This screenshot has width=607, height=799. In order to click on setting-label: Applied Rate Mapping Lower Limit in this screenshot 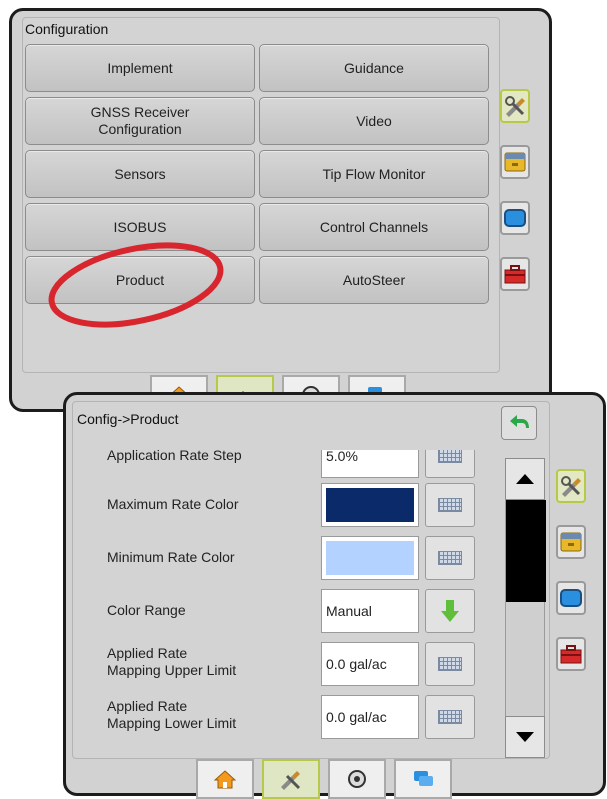, I will do `click(172, 714)`.